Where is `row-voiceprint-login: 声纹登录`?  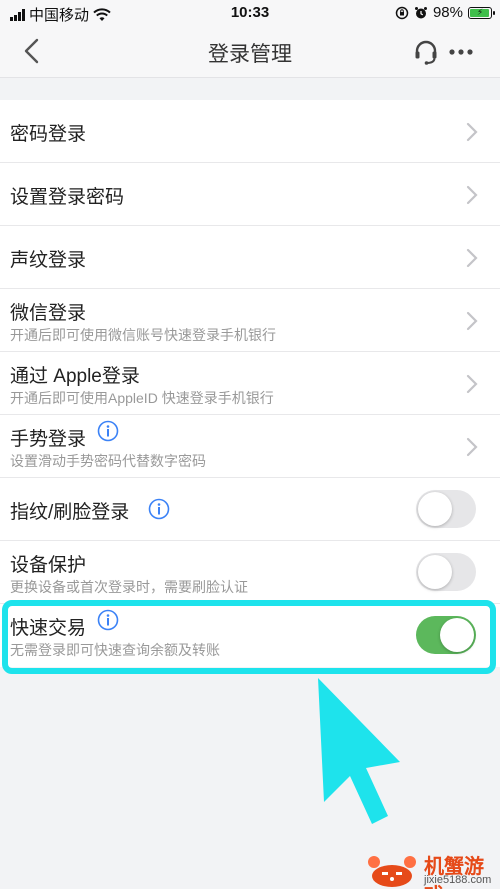 row-voiceprint-login: 声纹登录 is located at coordinates (250, 257).